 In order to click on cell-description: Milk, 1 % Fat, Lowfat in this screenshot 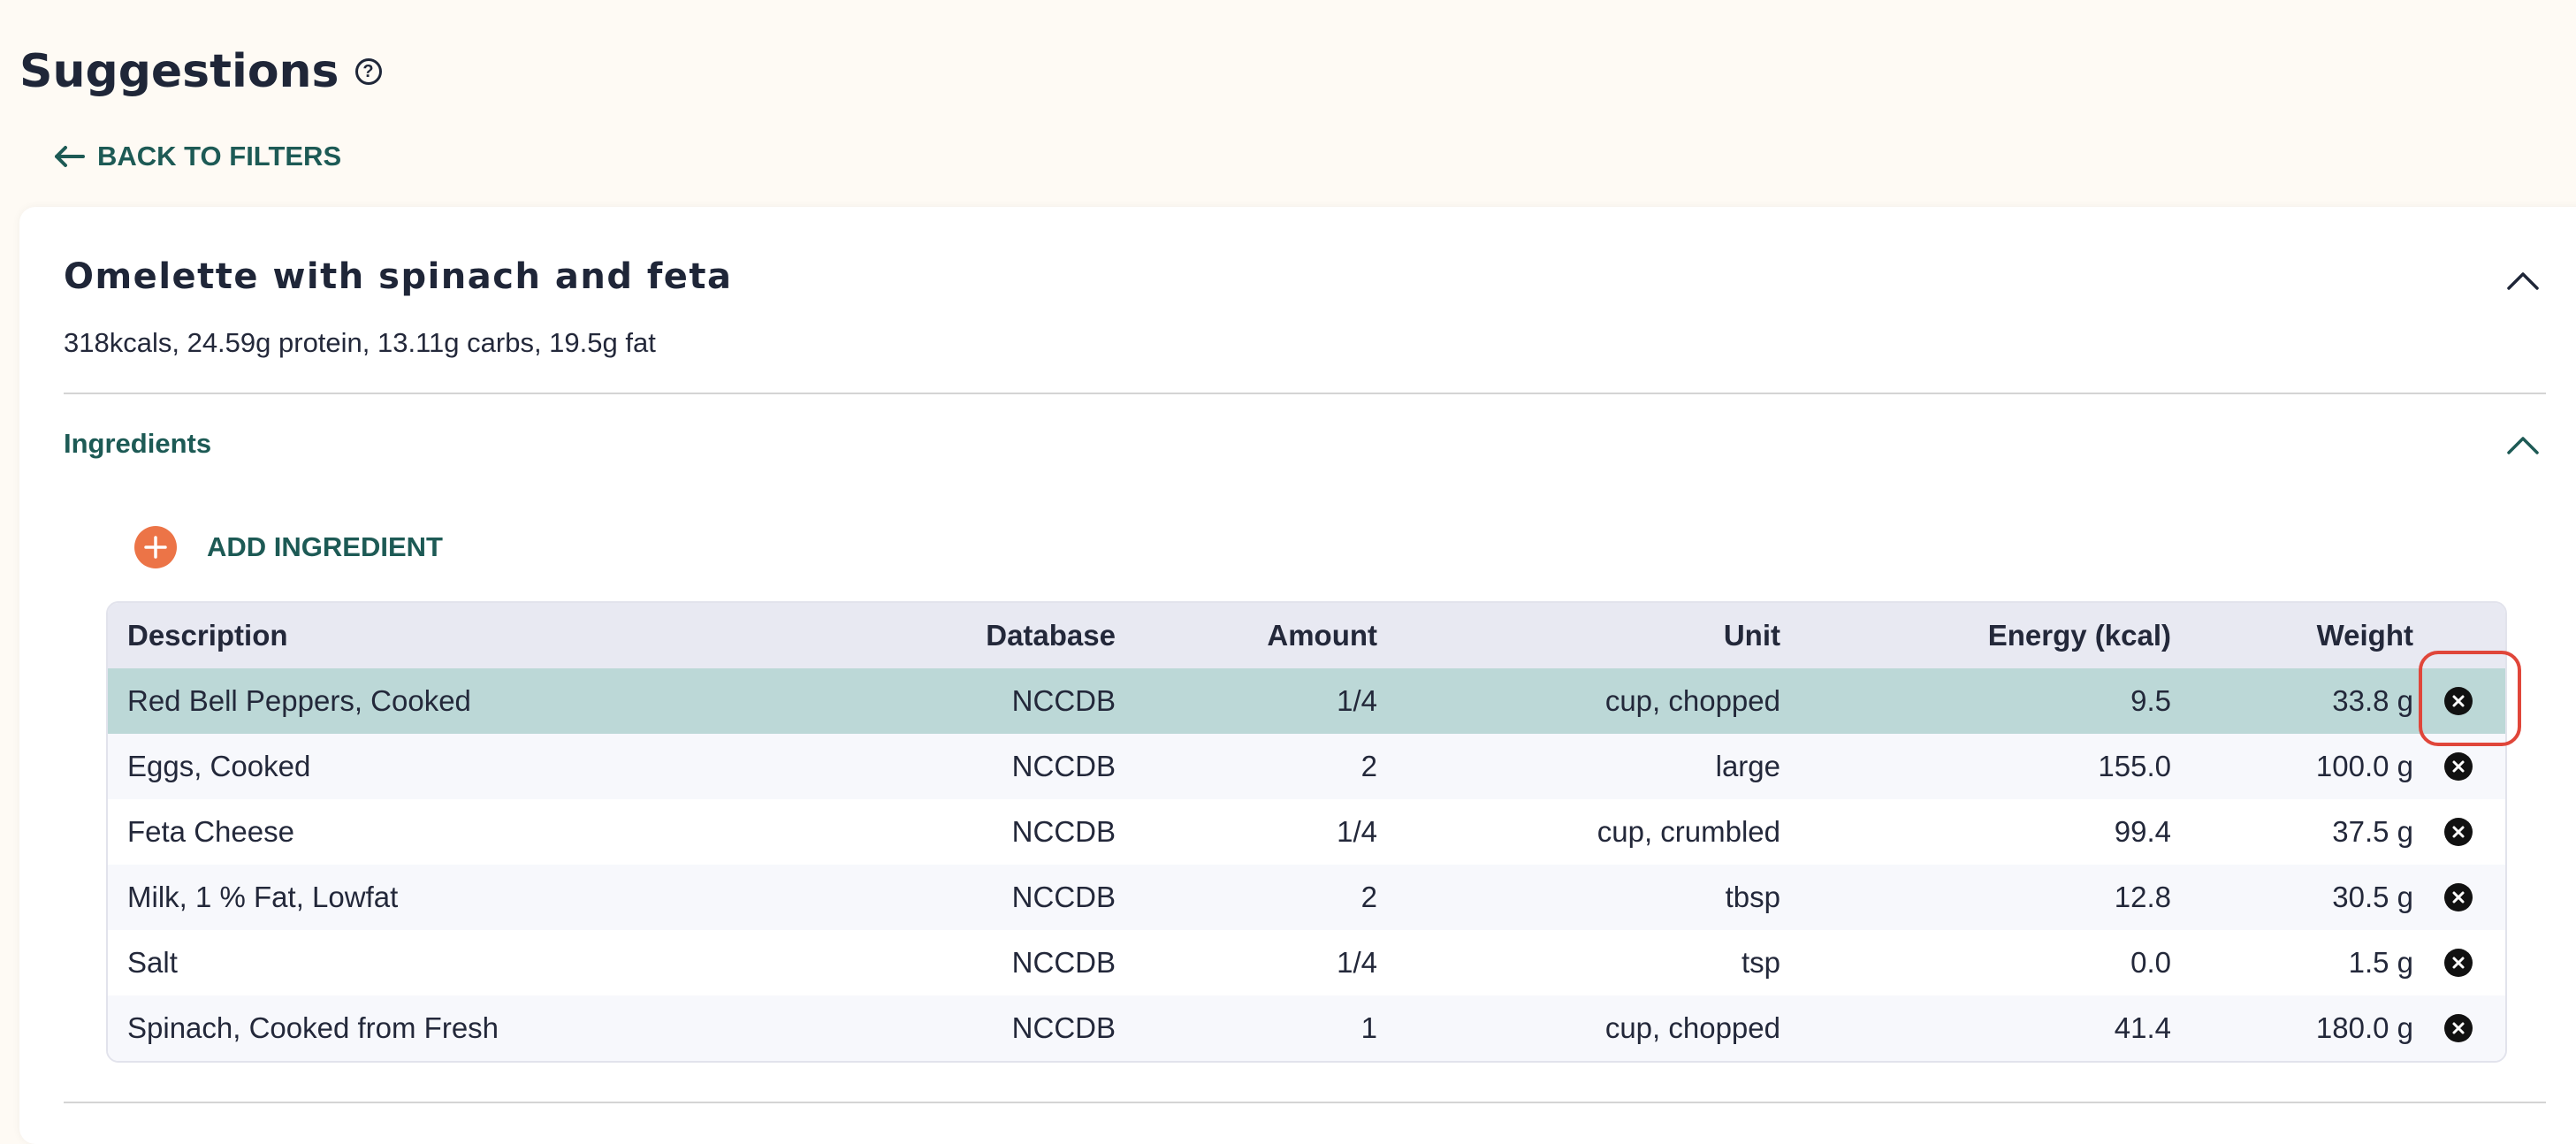, I will do `click(263, 897)`.